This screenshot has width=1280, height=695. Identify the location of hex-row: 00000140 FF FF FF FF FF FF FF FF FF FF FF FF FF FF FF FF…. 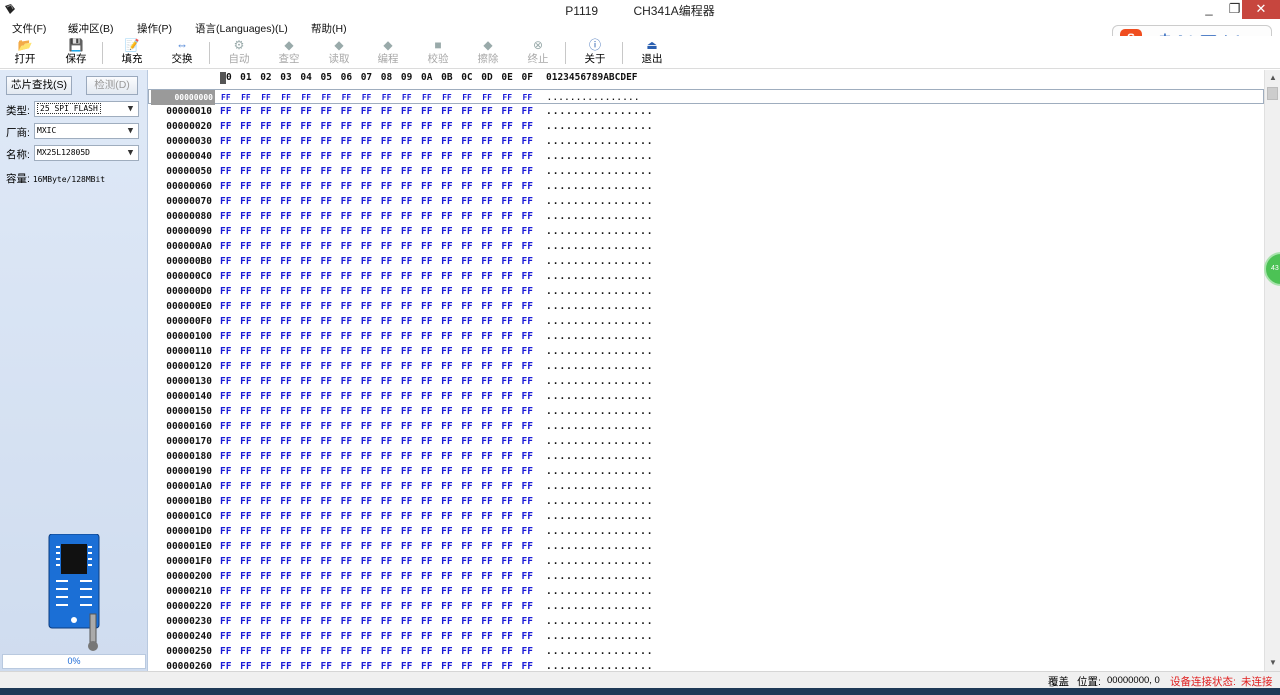
(706, 396).